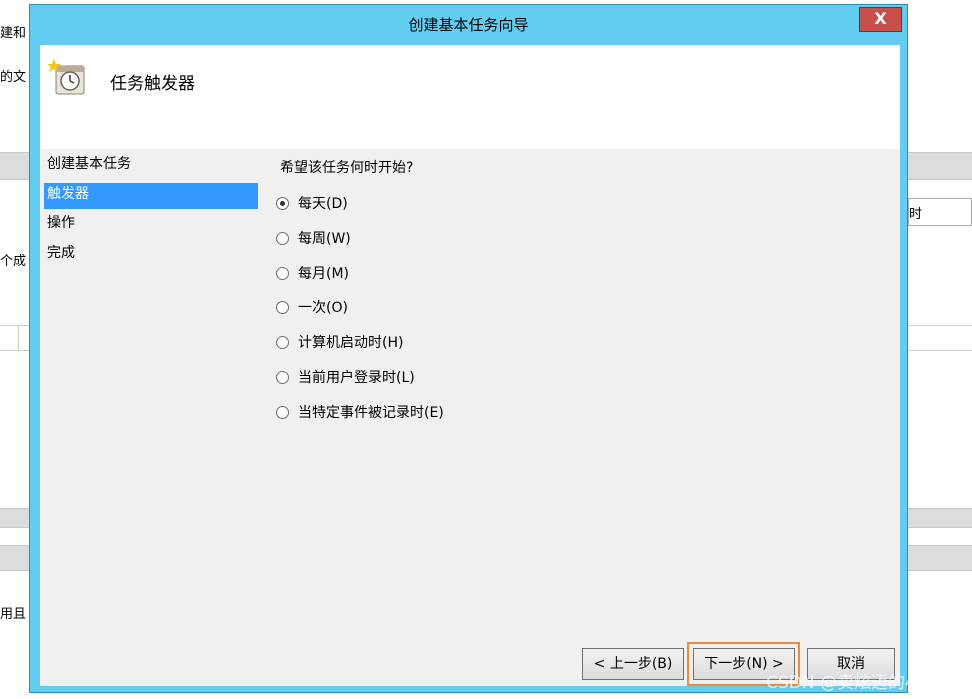  What do you see at coordinates (347, 168) in the screenshot?
I see `trigger-question: 希望该任务何时开始?` at bounding box center [347, 168].